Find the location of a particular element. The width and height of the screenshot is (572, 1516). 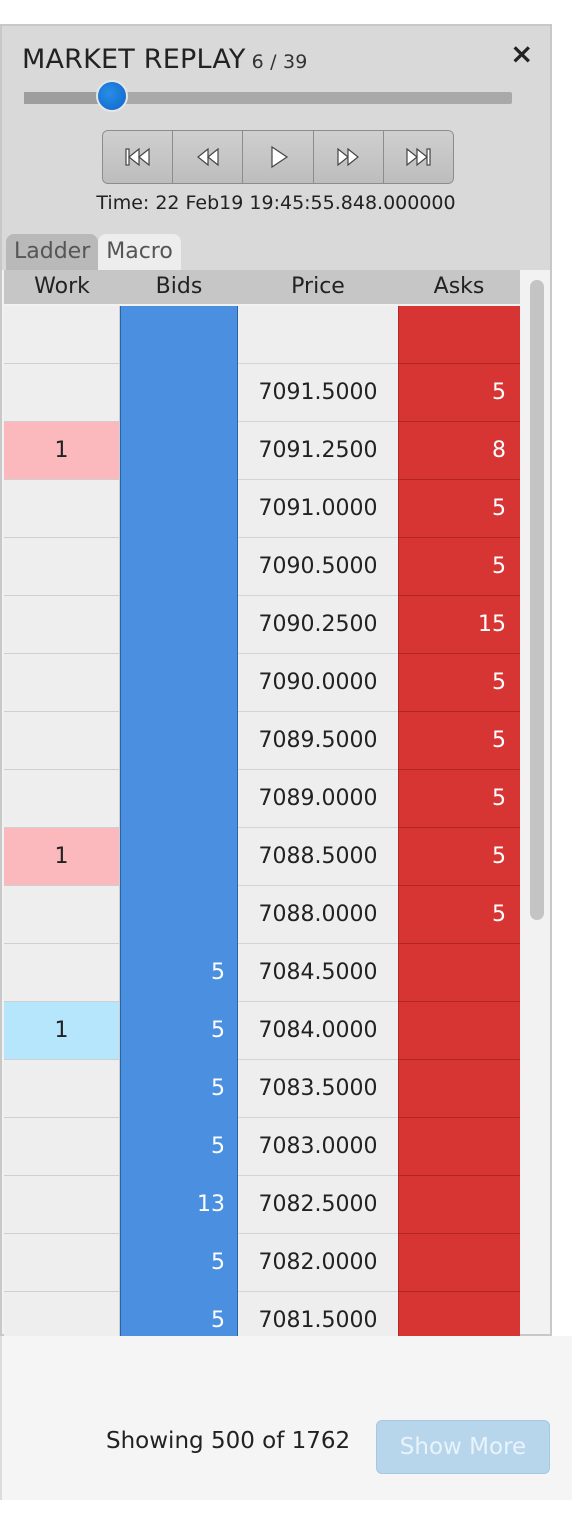

ladder-row: 1 7091.2500 8 is located at coordinates (262, 451).